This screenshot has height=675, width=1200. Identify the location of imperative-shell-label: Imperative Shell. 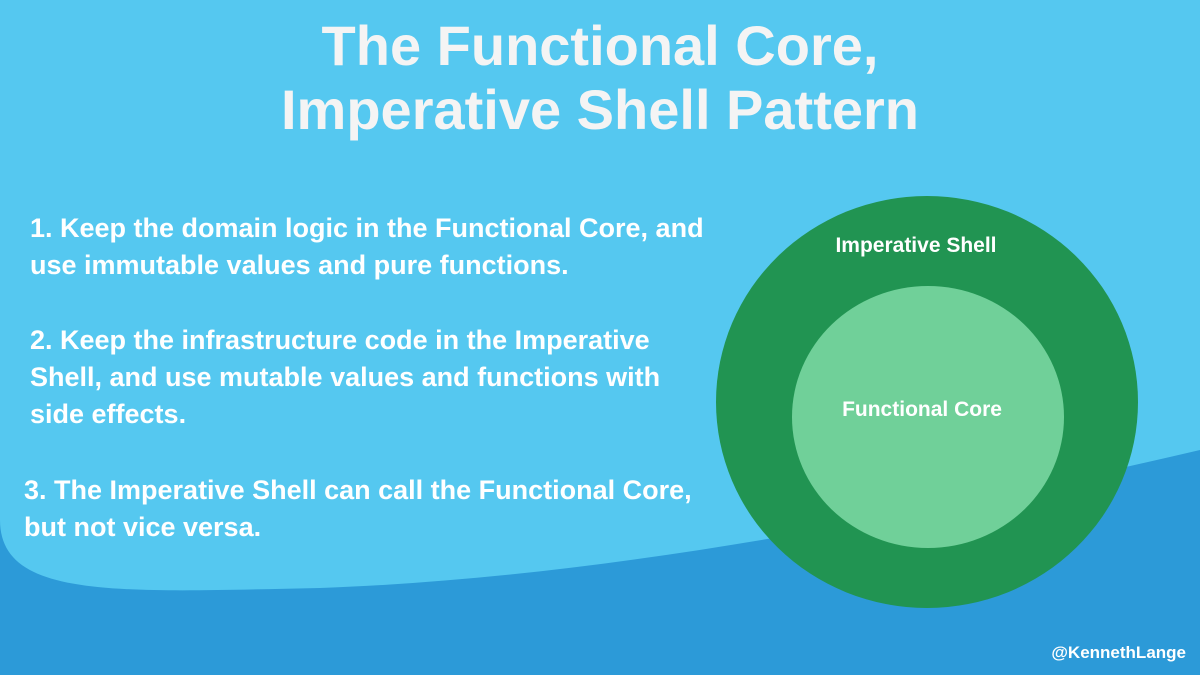
(916, 245).